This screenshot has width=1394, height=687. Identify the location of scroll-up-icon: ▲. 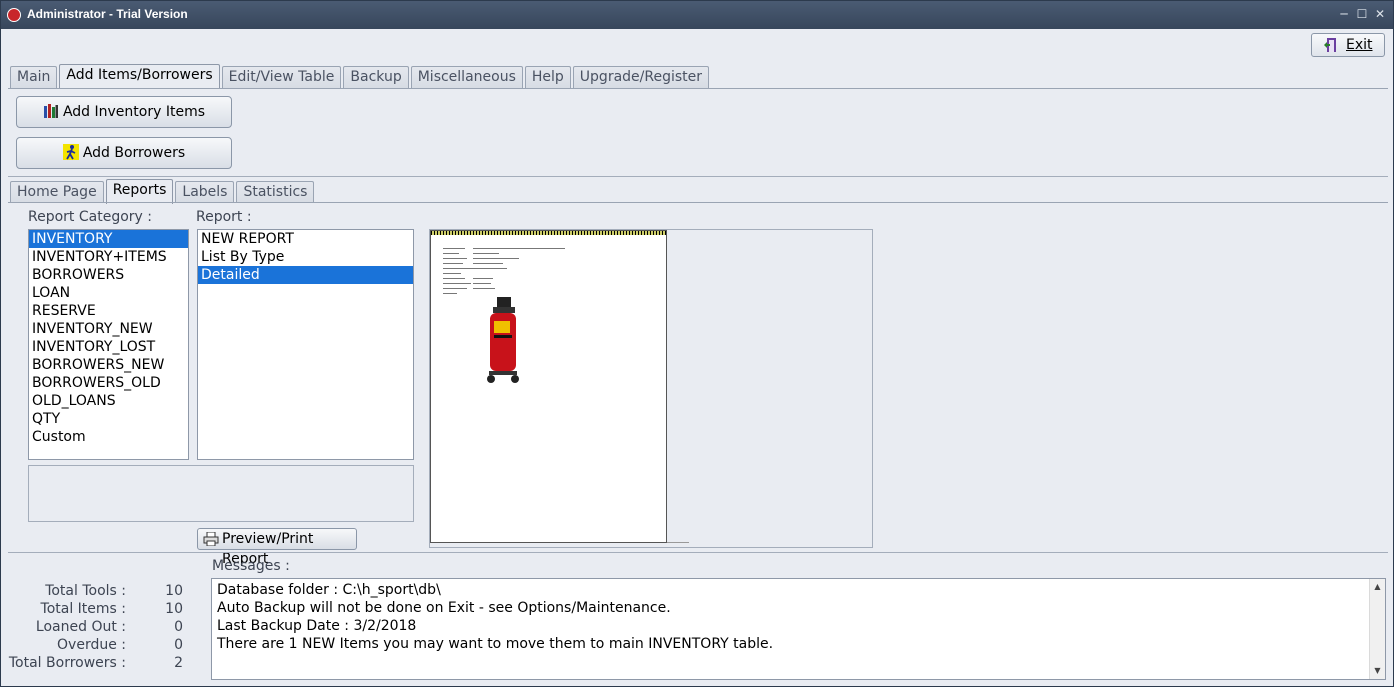
(1377, 587).